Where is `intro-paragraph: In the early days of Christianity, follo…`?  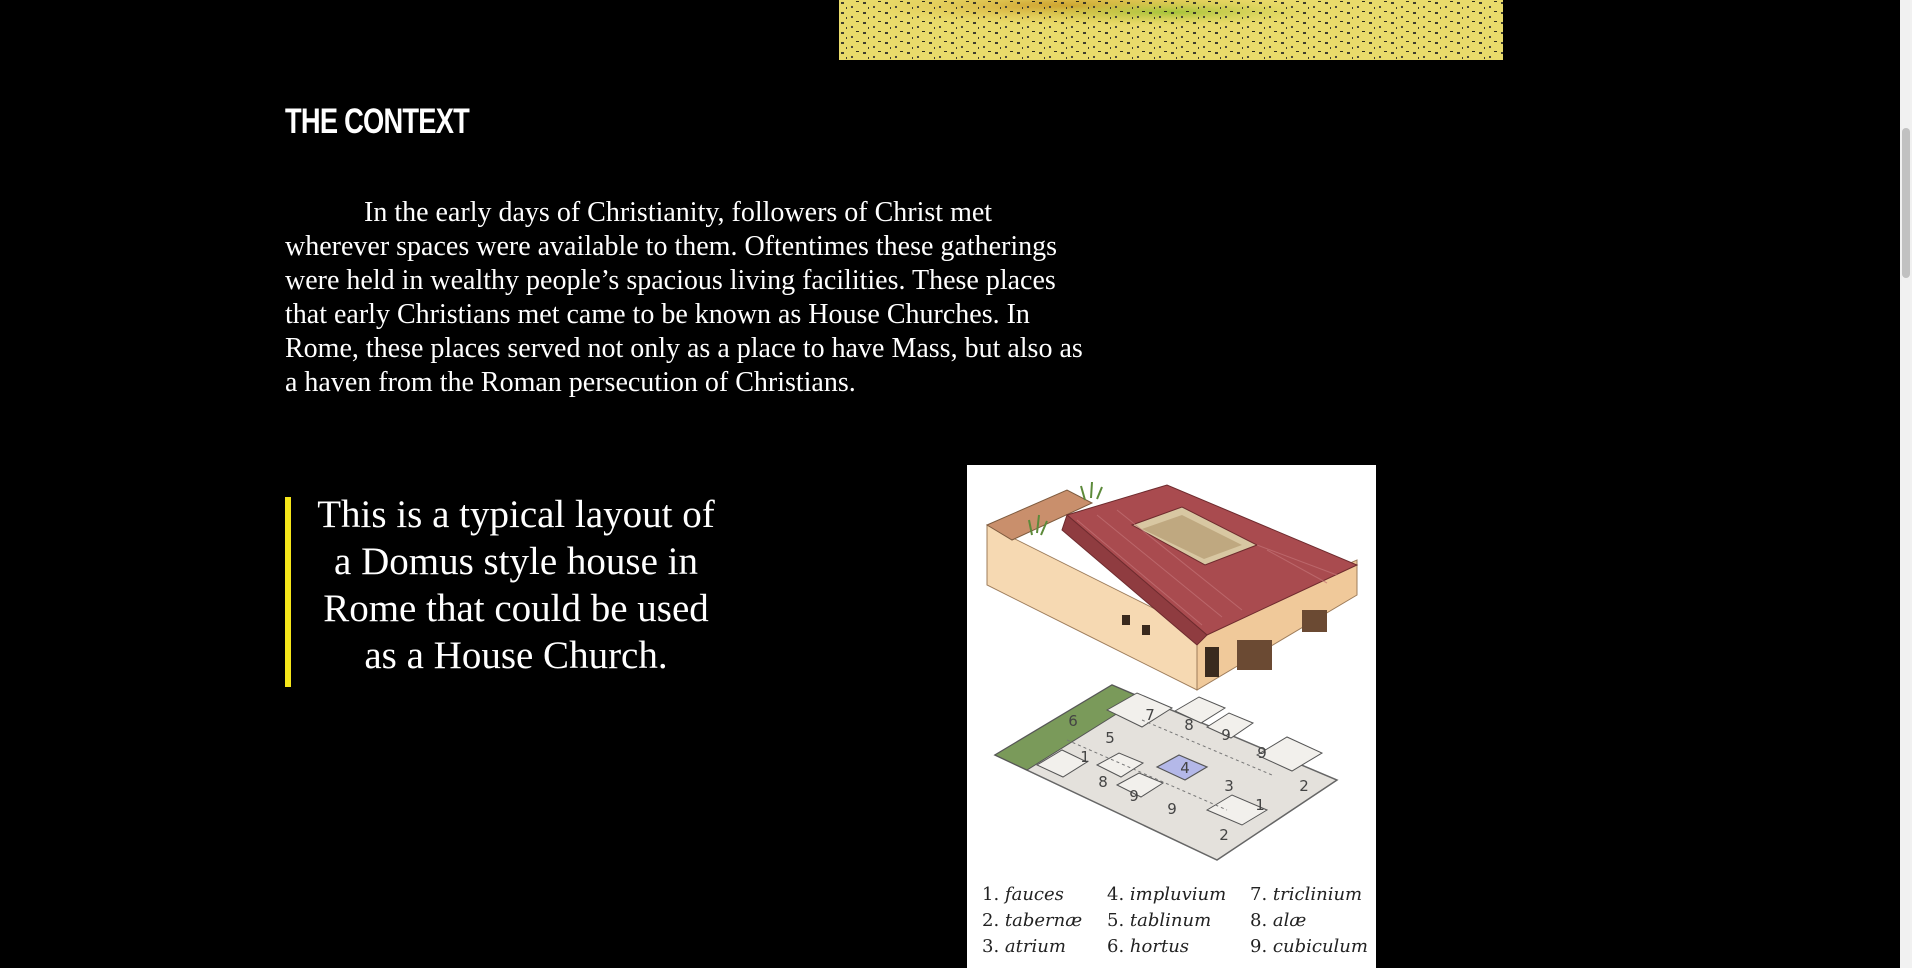 intro-paragraph: In the early days of Christianity, follo… is located at coordinates (684, 297).